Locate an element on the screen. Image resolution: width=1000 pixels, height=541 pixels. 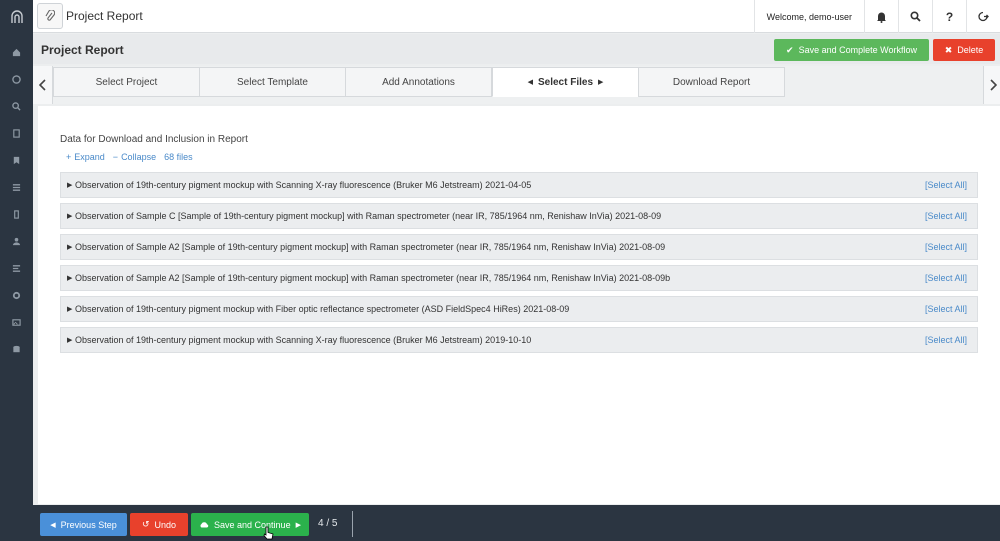
document-icon is located at coordinates (16, 133).